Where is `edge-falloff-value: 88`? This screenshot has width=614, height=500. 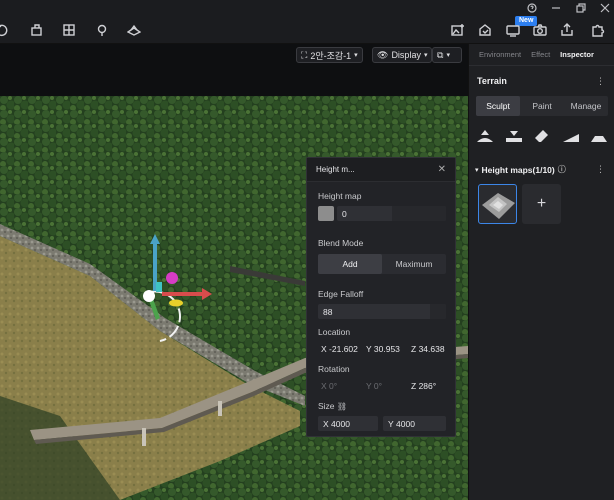
edge-falloff-value: 88 is located at coordinates (328, 311).